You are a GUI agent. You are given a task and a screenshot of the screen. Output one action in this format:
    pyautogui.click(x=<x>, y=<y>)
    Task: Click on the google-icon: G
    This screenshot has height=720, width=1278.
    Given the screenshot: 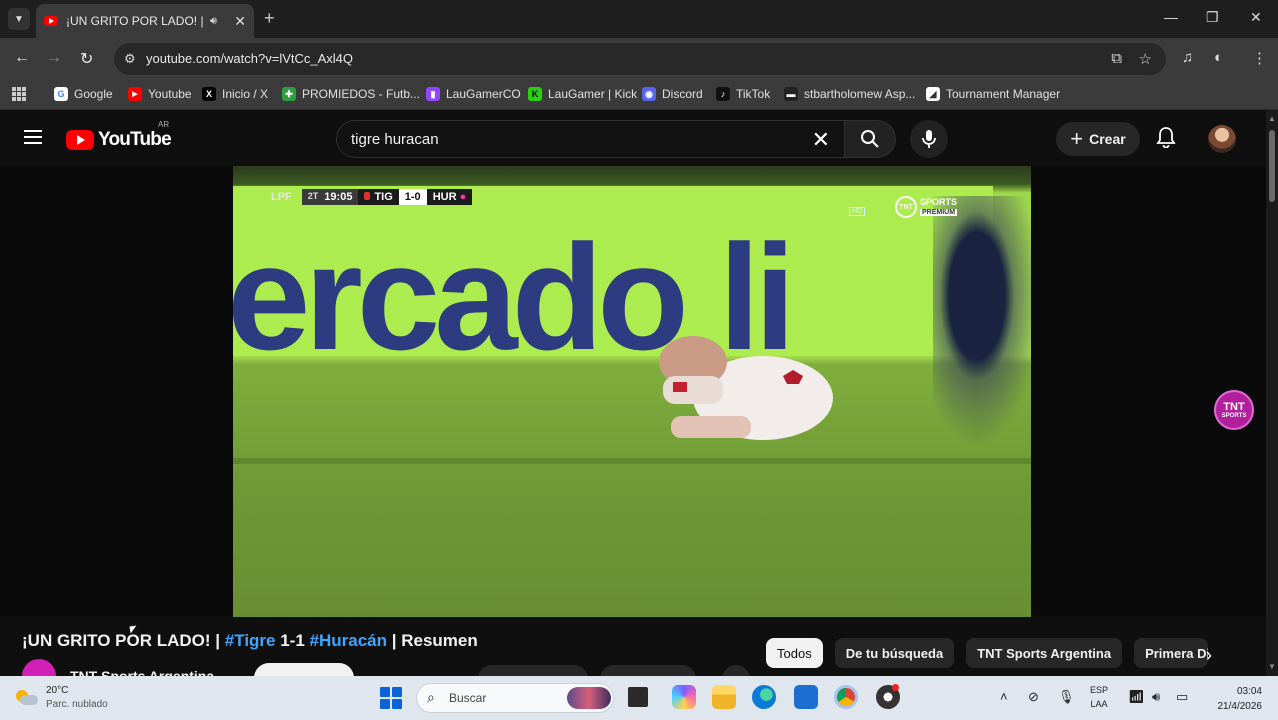 What is the action you would take?
    pyautogui.click(x=61, y=94)
    